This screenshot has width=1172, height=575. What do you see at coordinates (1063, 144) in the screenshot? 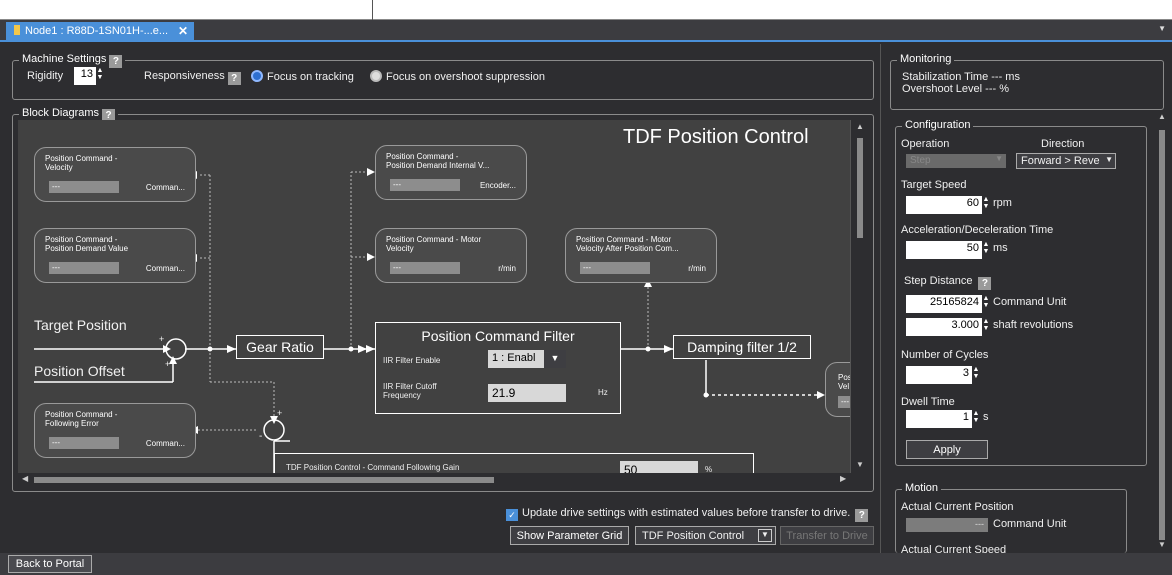
I see `direction-label: Direction` at bounding box center [1063, 144].